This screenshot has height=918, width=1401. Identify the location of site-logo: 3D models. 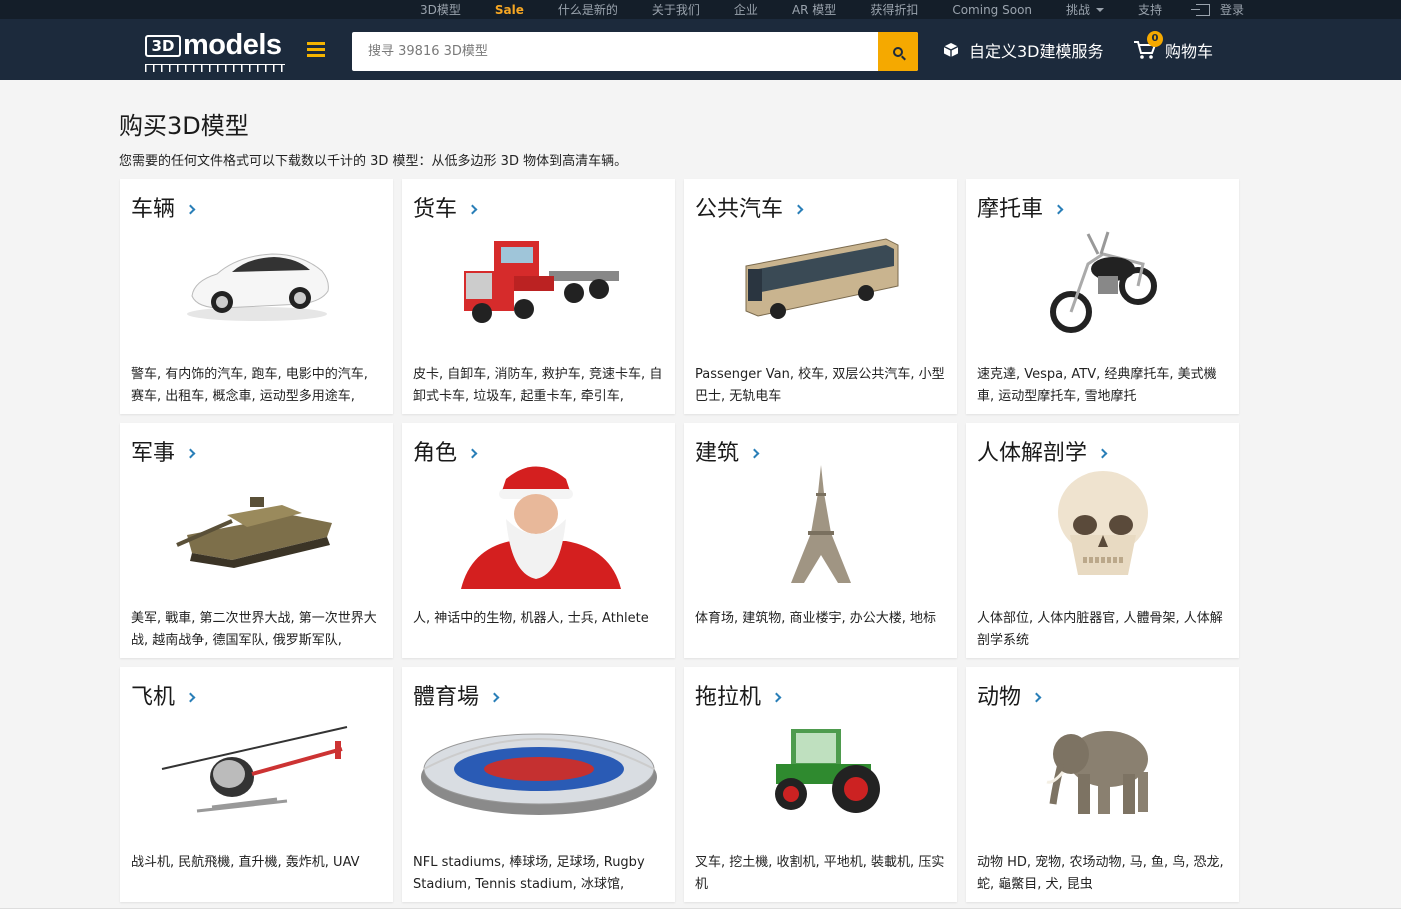
(215, 51).